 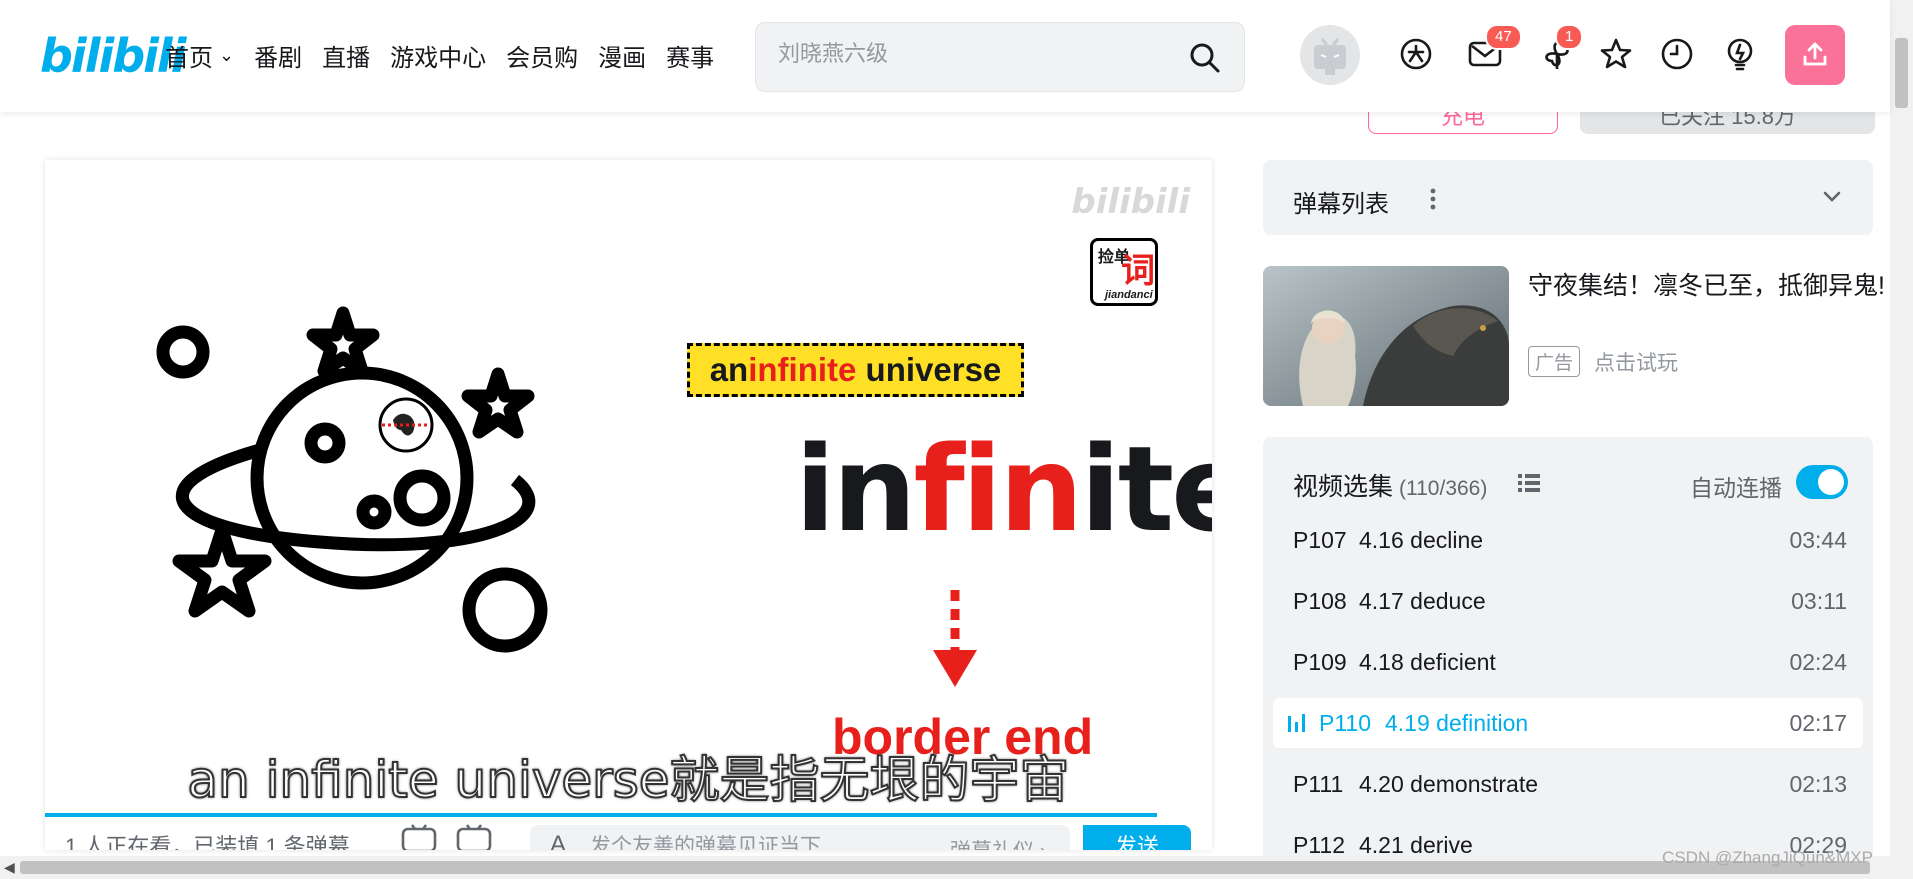 I want to click on tv-avatar-icon, so click(x=1330, y=56).